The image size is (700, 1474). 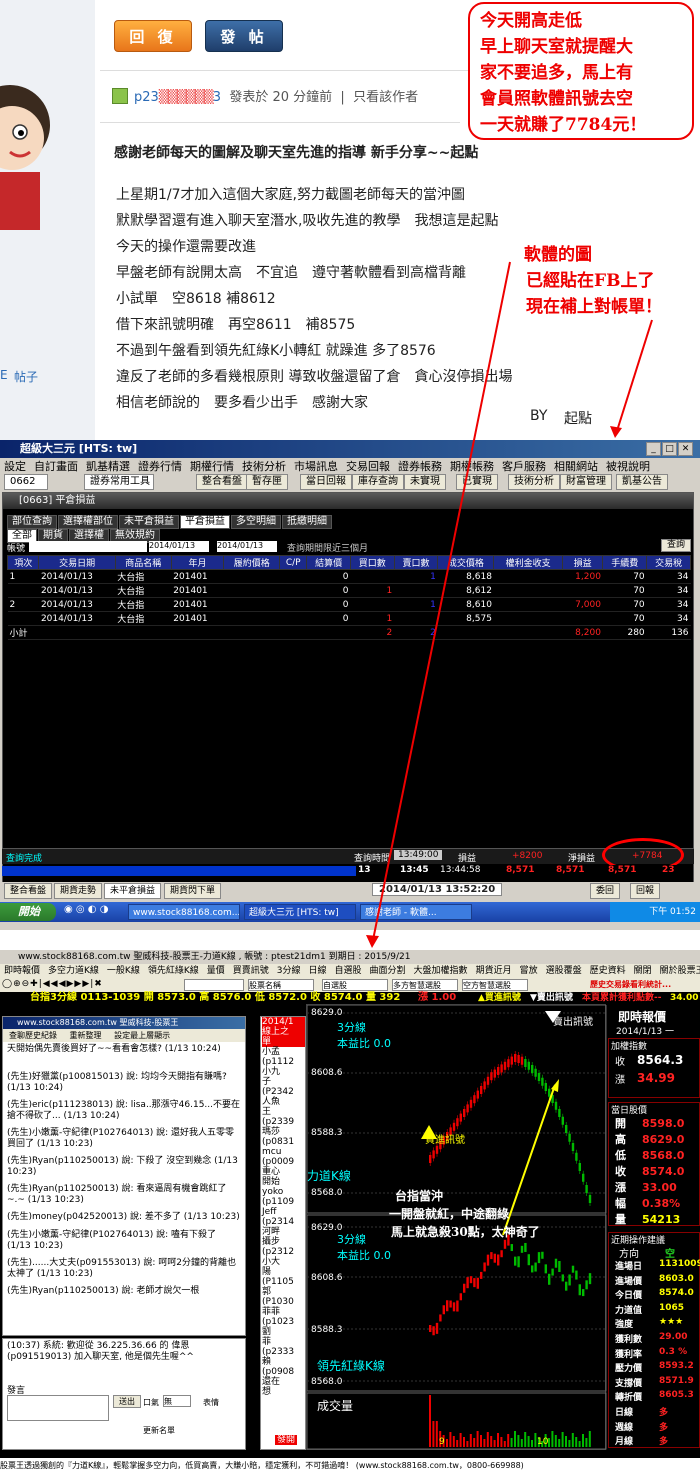 What do you see at coordinates (119, 482) in the screenshot?
I see `tools-combo: 證券常用工具` at bounding box center [119, 482].